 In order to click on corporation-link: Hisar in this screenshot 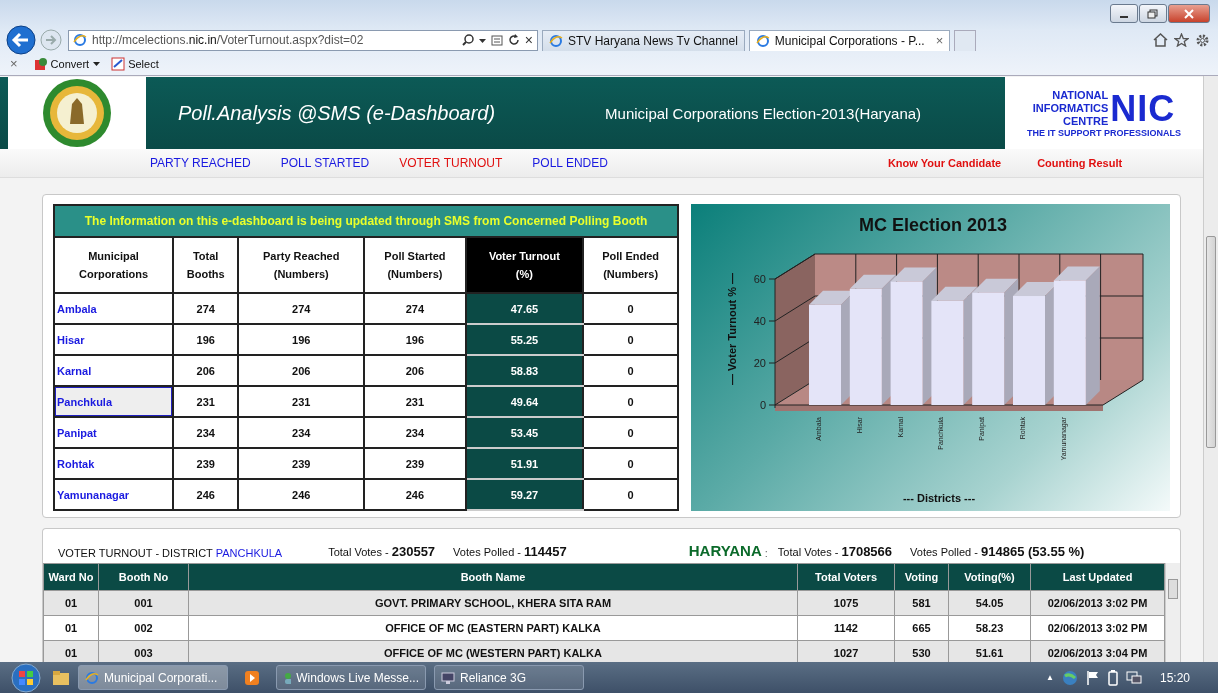, I will do `click(113, 339)`.